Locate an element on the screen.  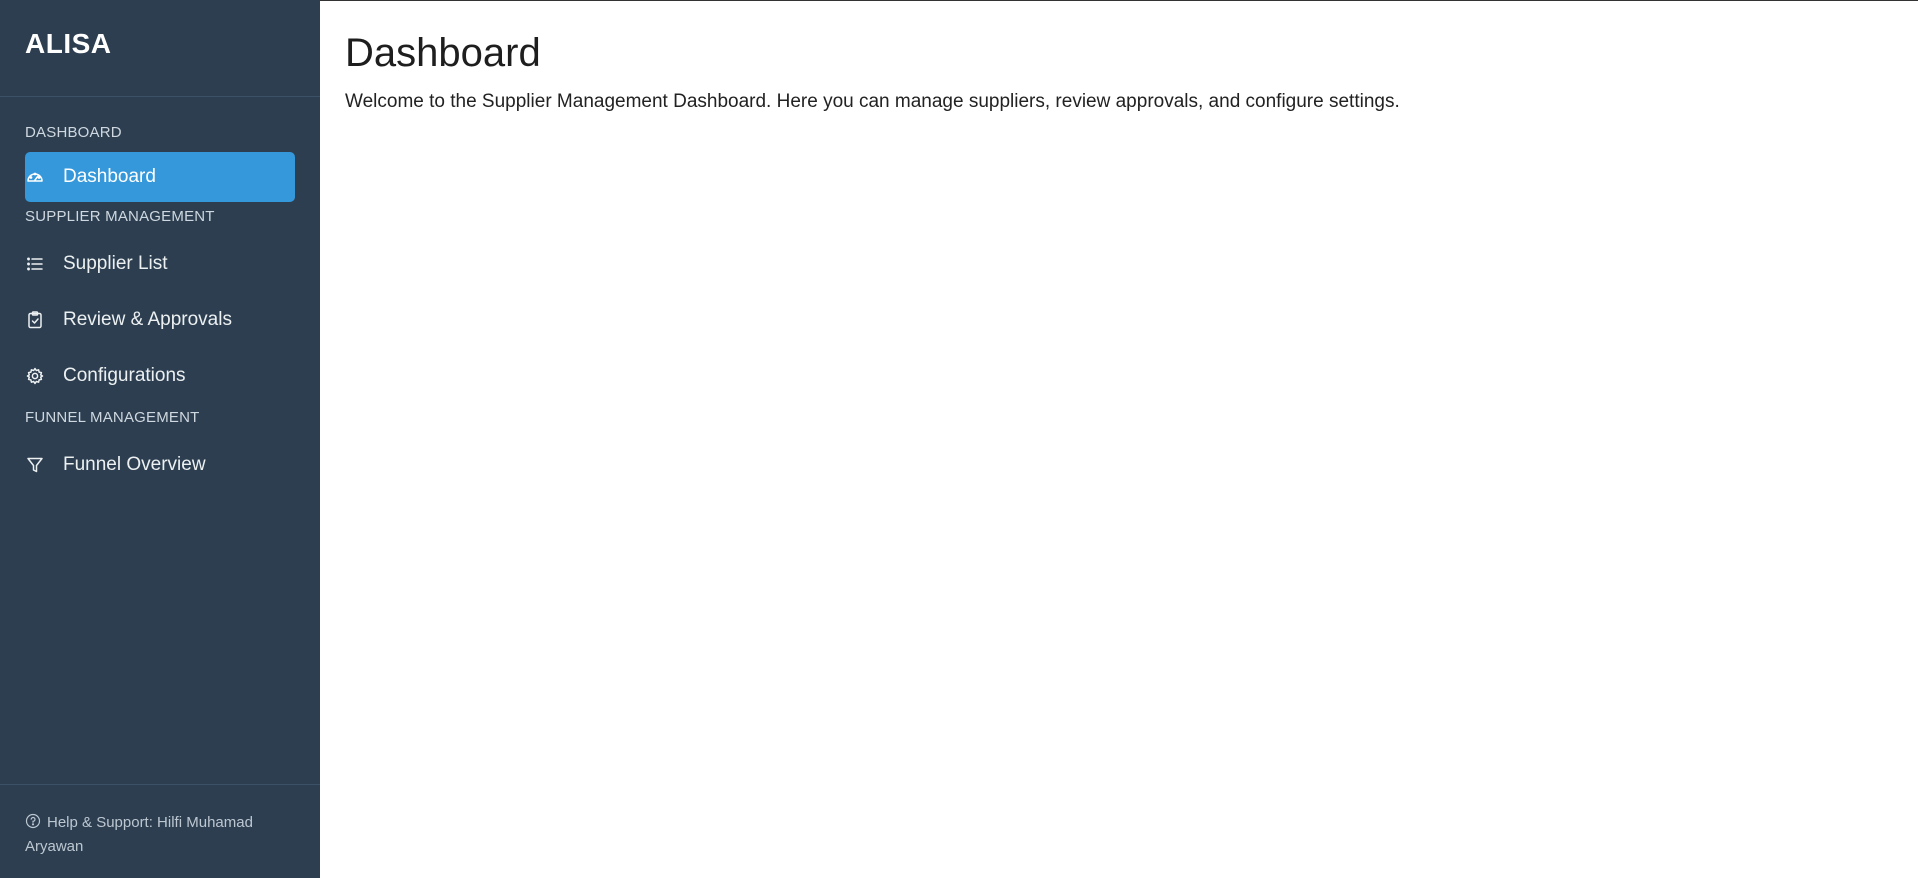
sidebar-footer: Help & Support: Hilfi Muhamad Aryawan is located at coordinates (160, 831).